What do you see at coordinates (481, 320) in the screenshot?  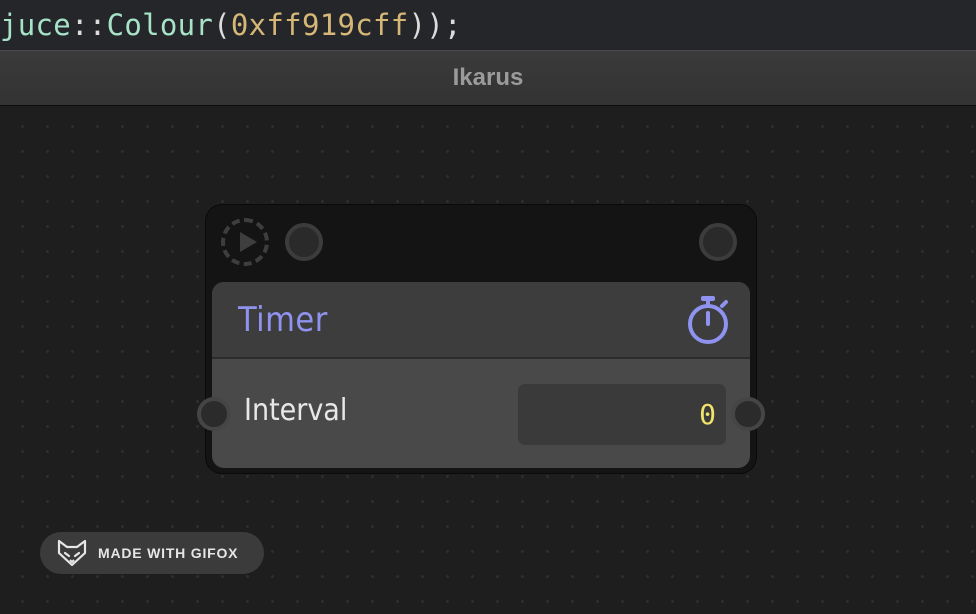 I see `node-header: Timer` at bounding box center [481, 320].